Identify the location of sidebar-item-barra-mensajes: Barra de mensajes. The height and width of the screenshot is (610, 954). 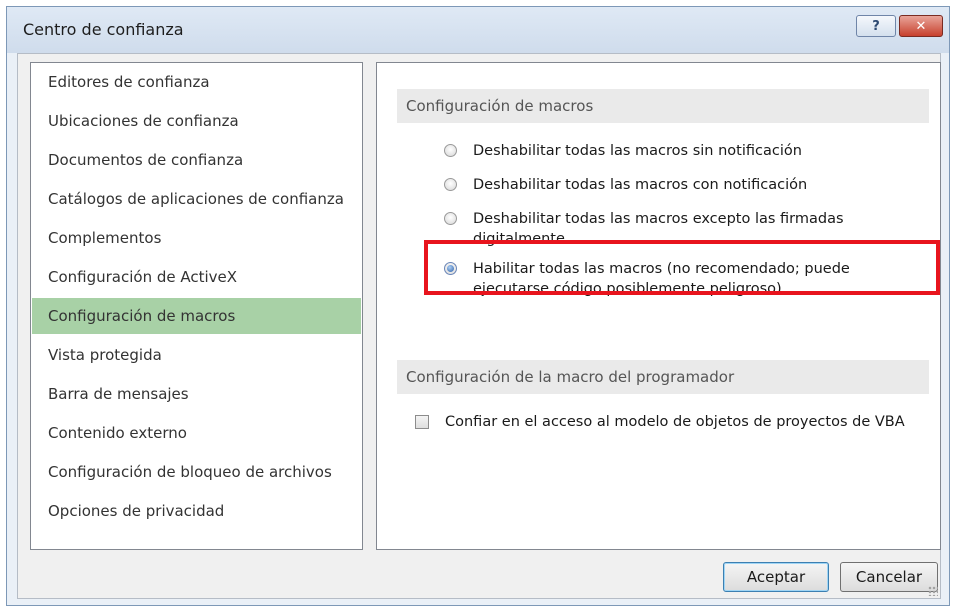
(196, 394).